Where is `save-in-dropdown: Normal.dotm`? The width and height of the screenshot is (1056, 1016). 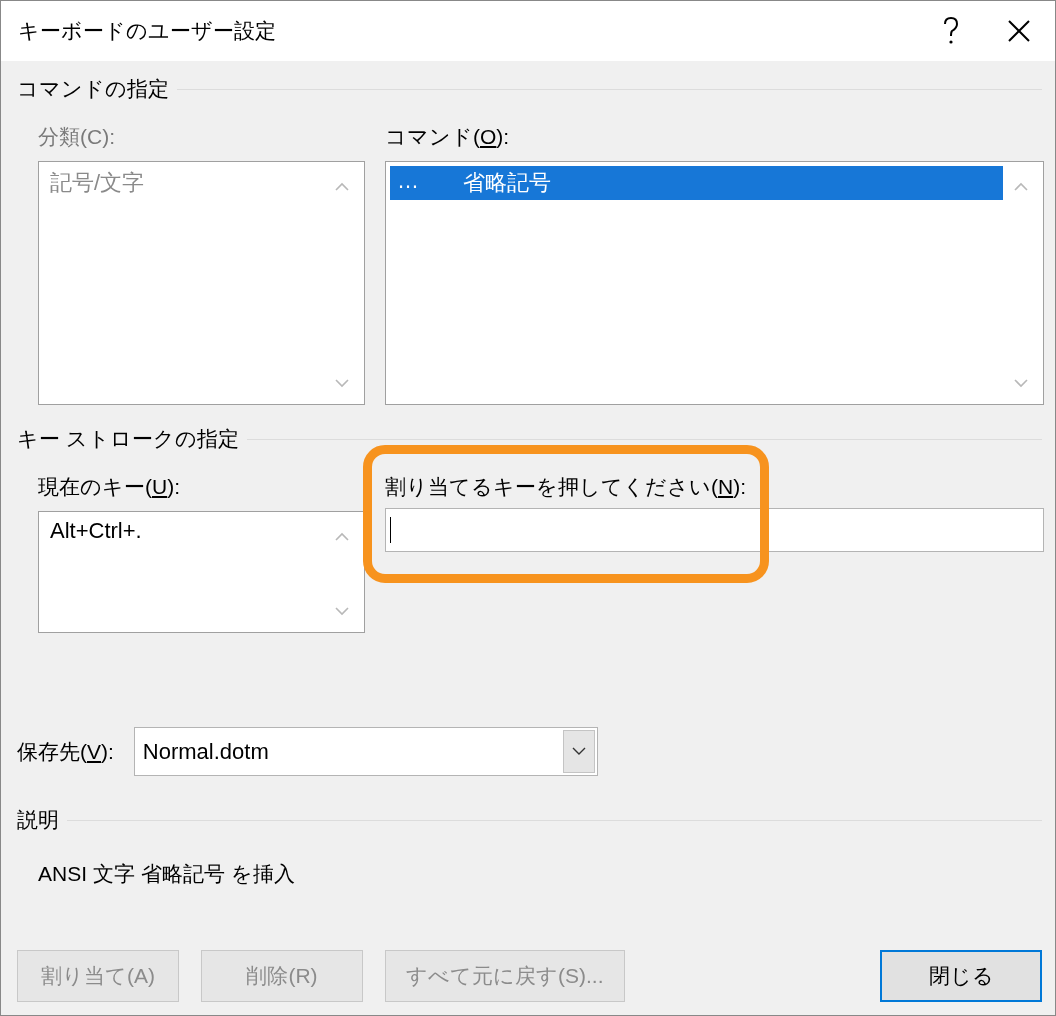 save-in-dropdown: Normal.dotm is located at coordinates (365, 751).